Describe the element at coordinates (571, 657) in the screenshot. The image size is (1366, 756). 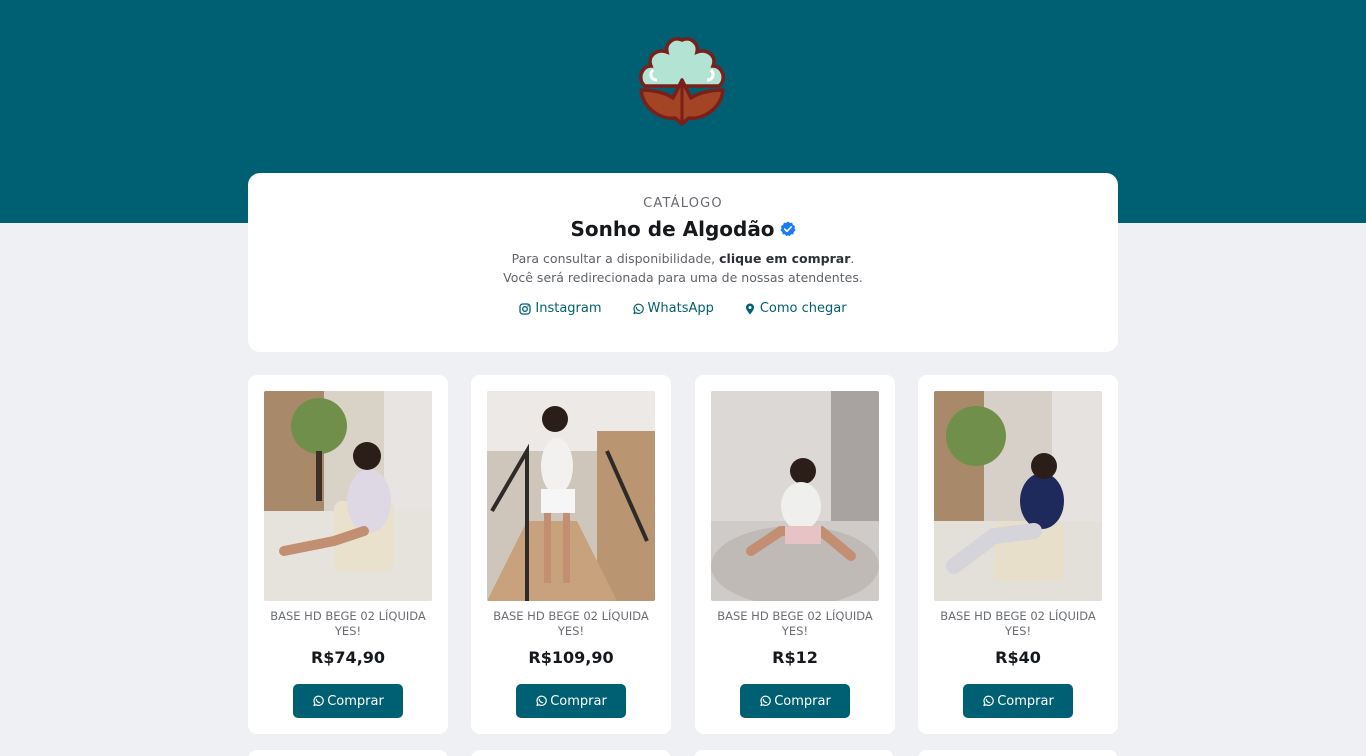
I see `product-price: R$109,90` at that location.